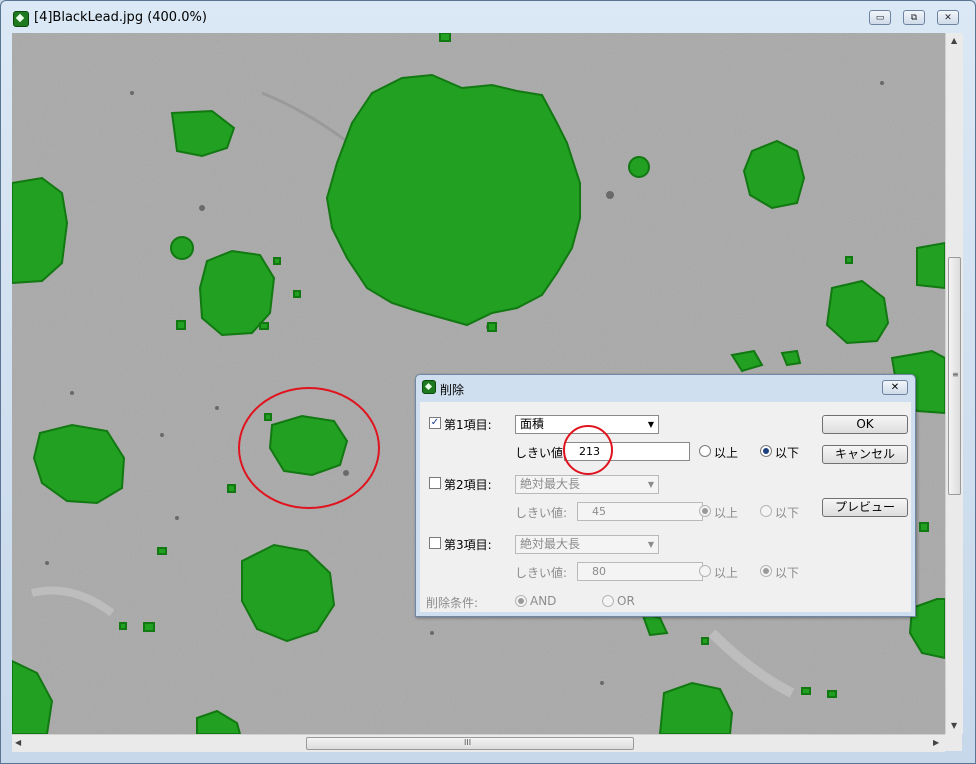  Describe the element at coordinates (541, 573) in the screenshot. I see `item3-threshold-label: しきい値:` at that location.